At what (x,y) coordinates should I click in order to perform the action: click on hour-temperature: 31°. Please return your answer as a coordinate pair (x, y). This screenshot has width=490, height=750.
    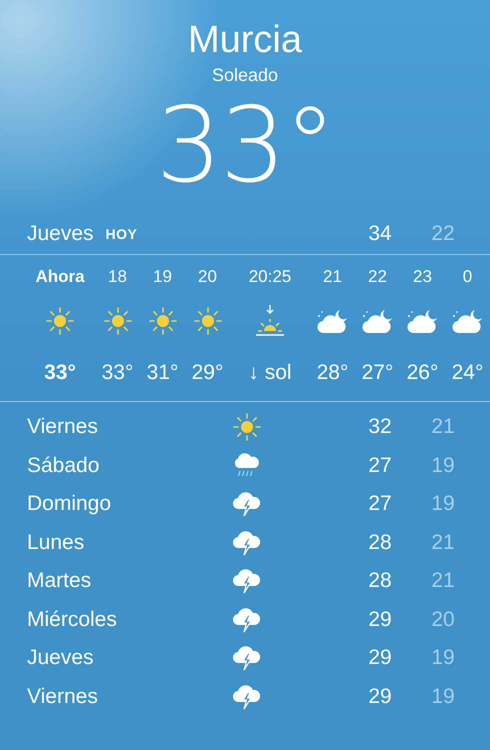
    Looking at the image, I should click on (162, 373).